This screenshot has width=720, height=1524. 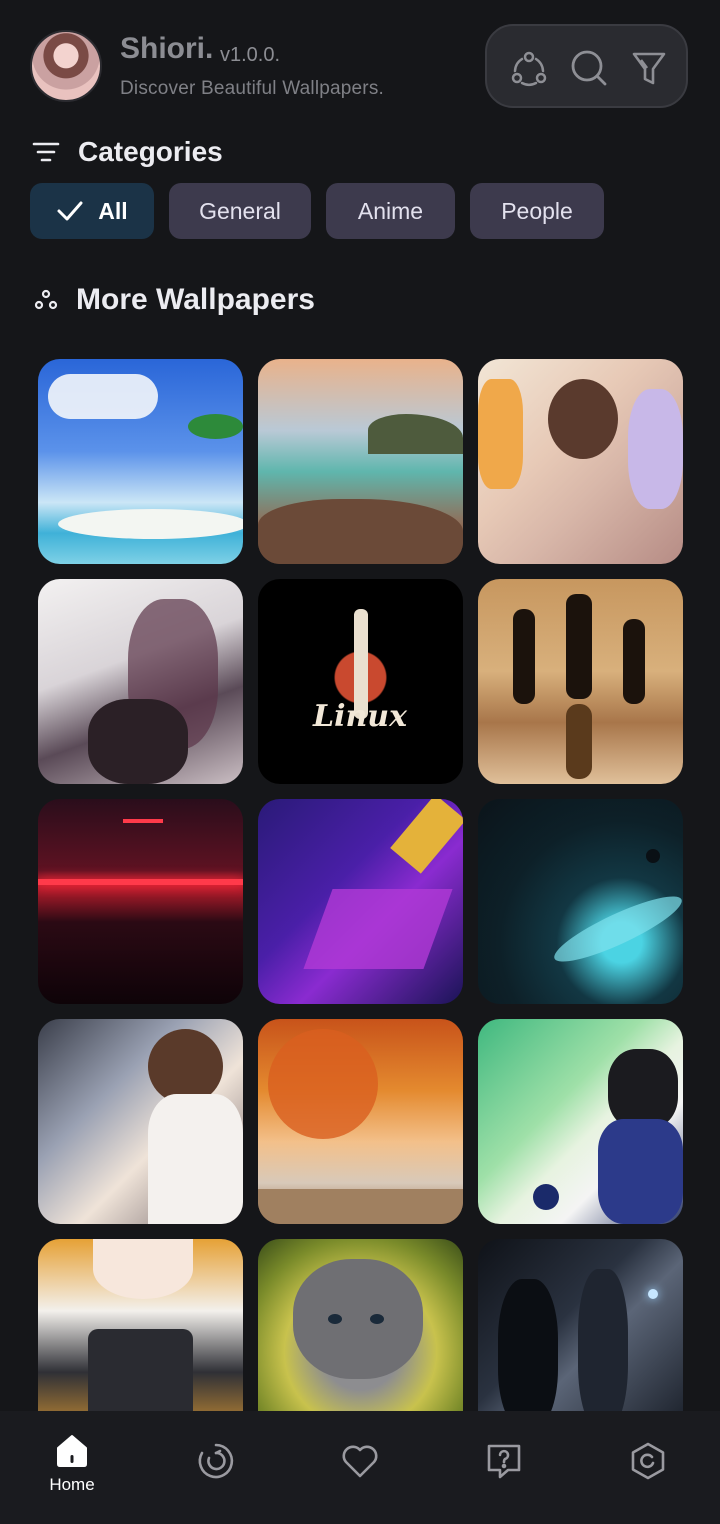 What do you see at coordinates (252, 88) in the screenshot?
I see `app-subtitle: Discover Beautiful Wallpapers.` at bounding box center [252, 88].